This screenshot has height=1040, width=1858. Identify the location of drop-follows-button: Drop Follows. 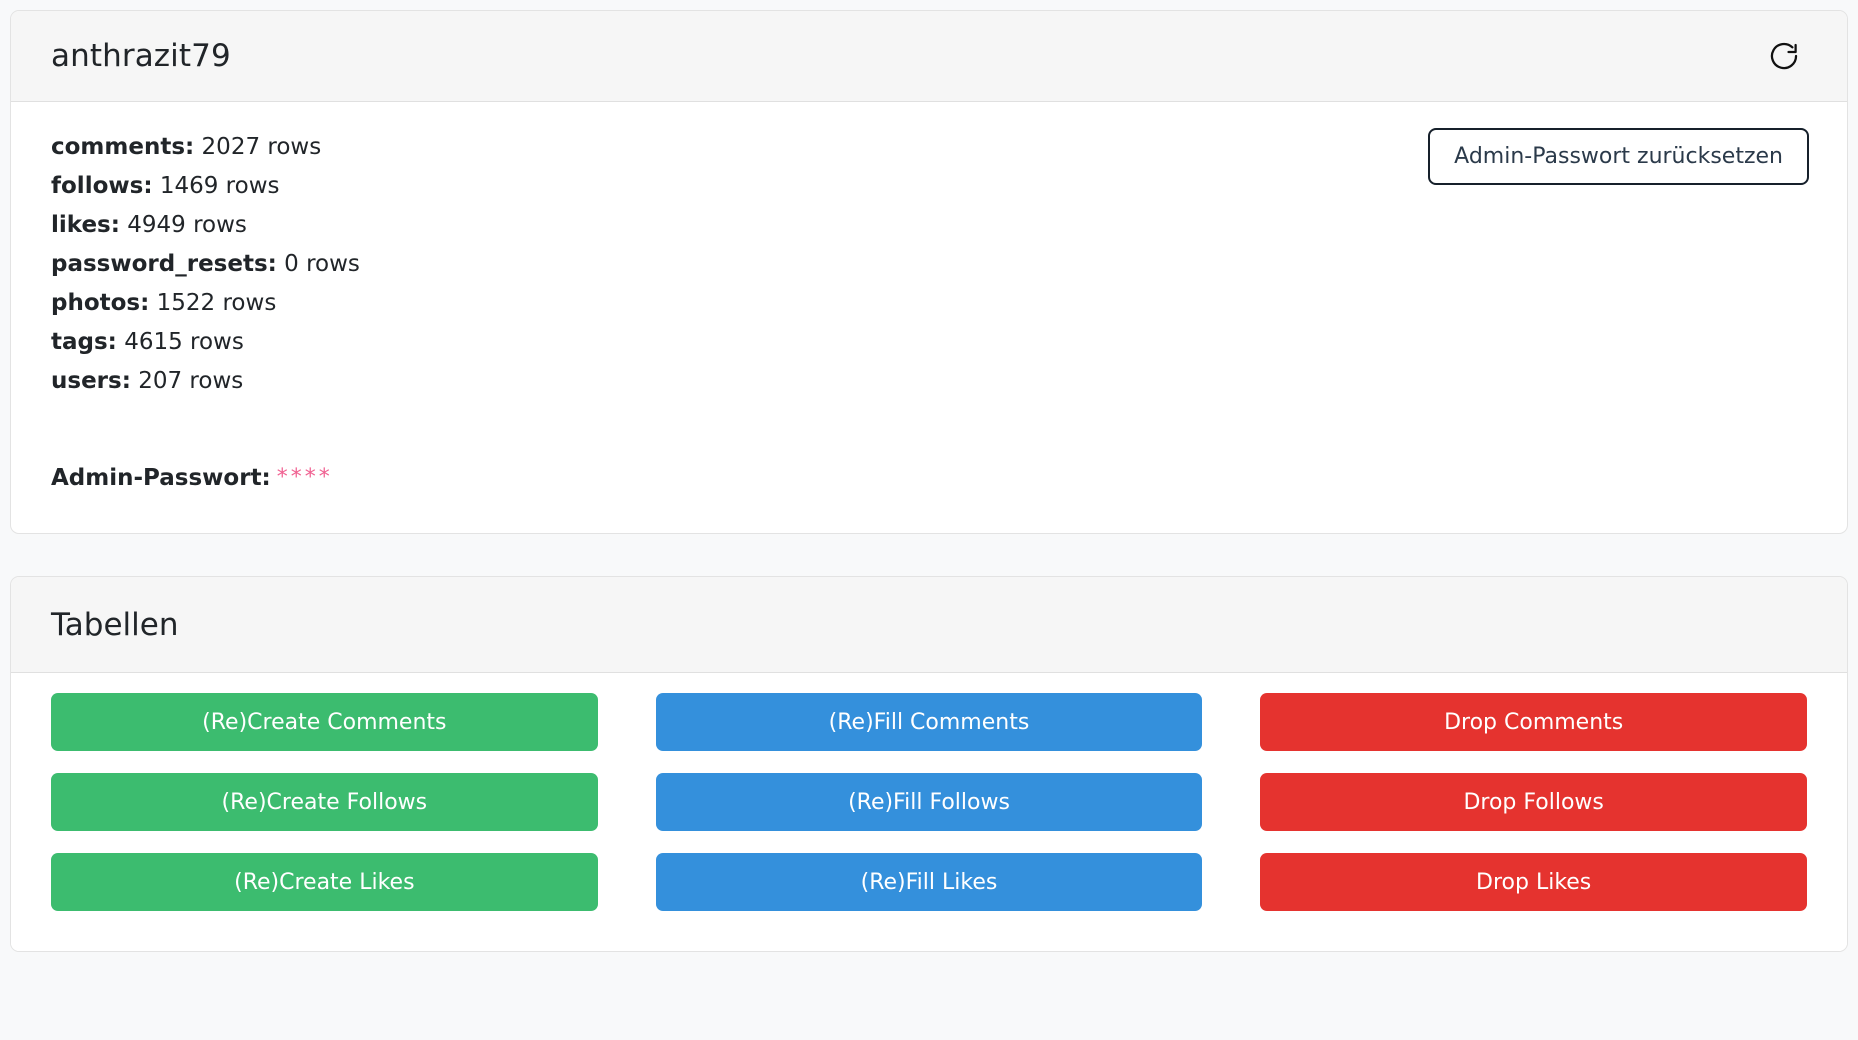
(1533, 802).